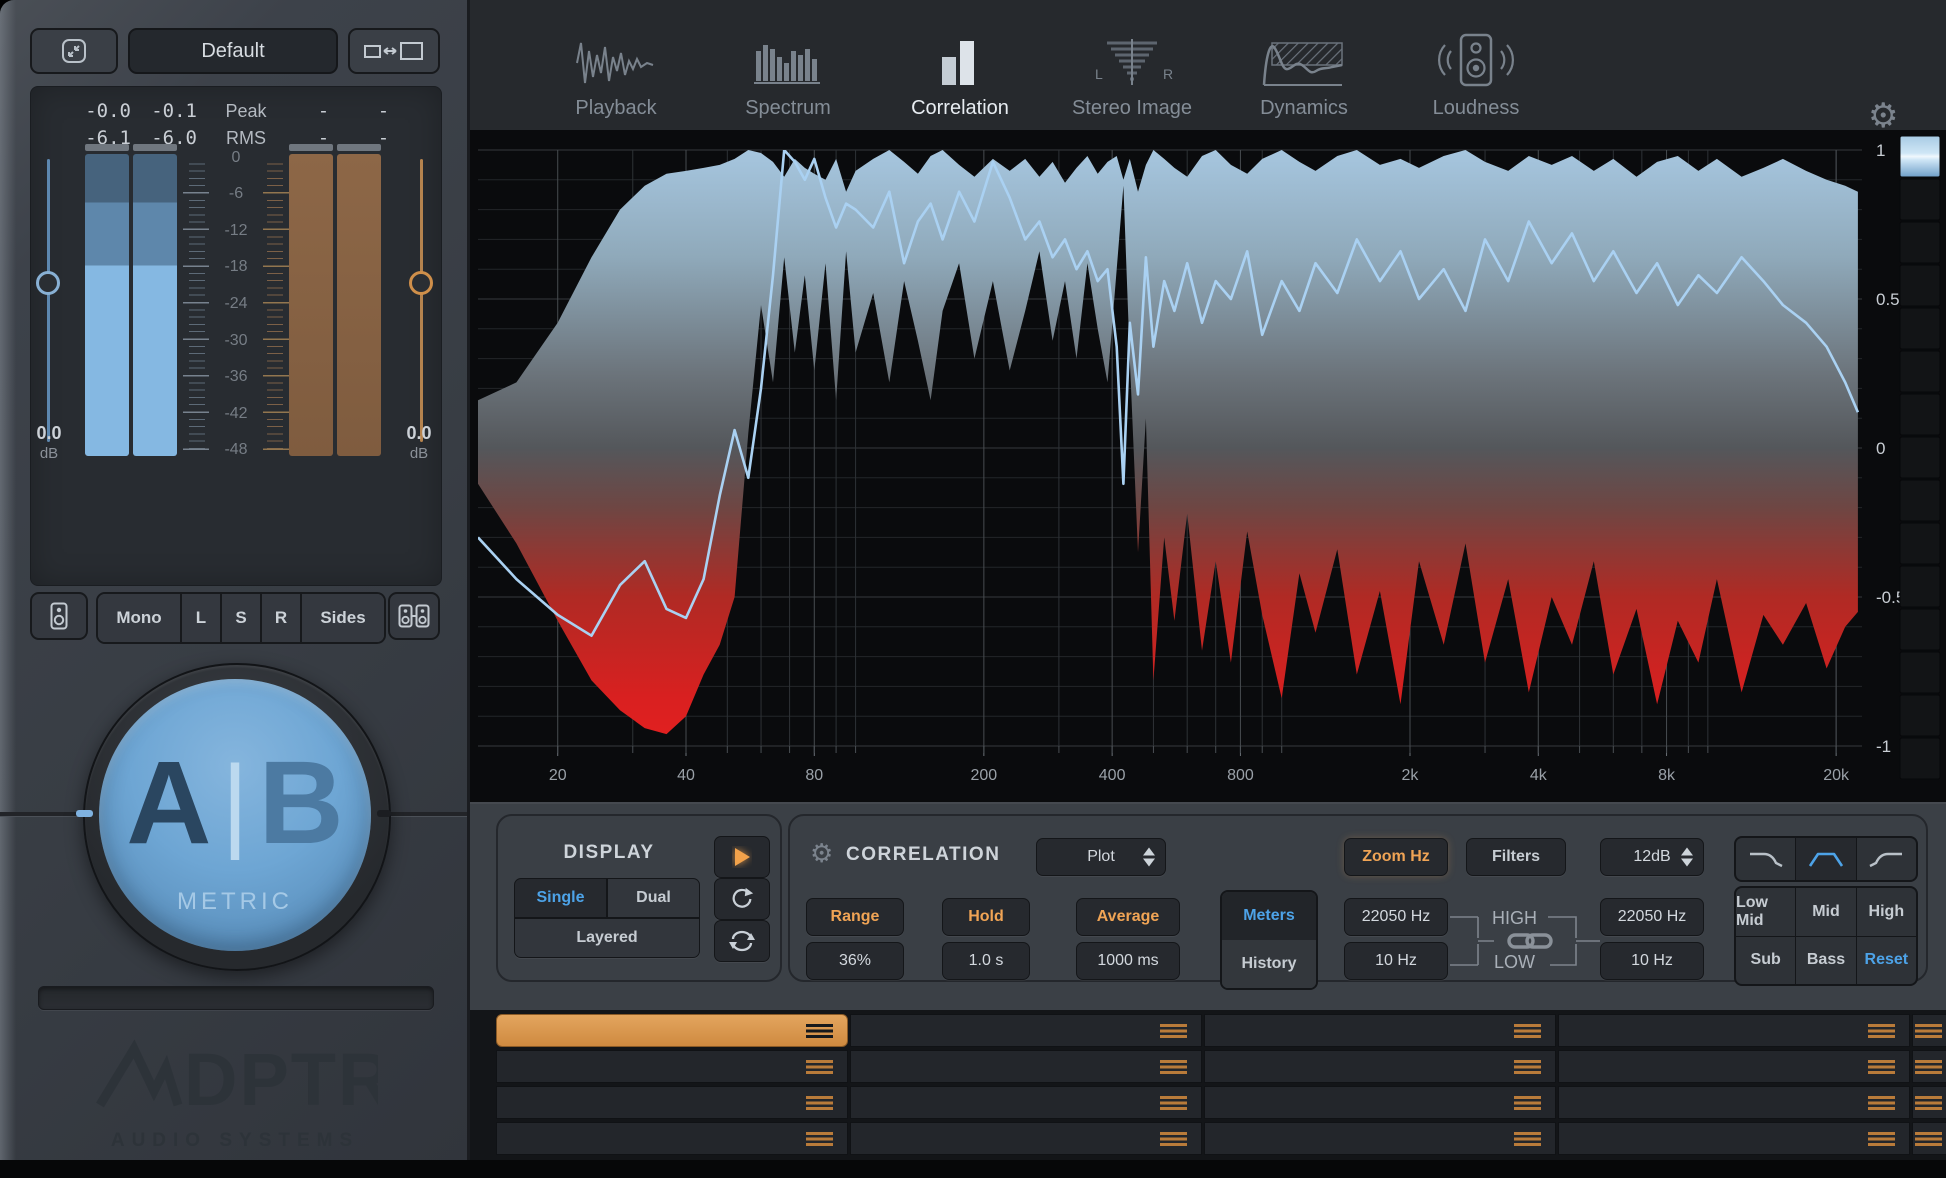  I want to click on speaker-ab-button, so click(414, 616).